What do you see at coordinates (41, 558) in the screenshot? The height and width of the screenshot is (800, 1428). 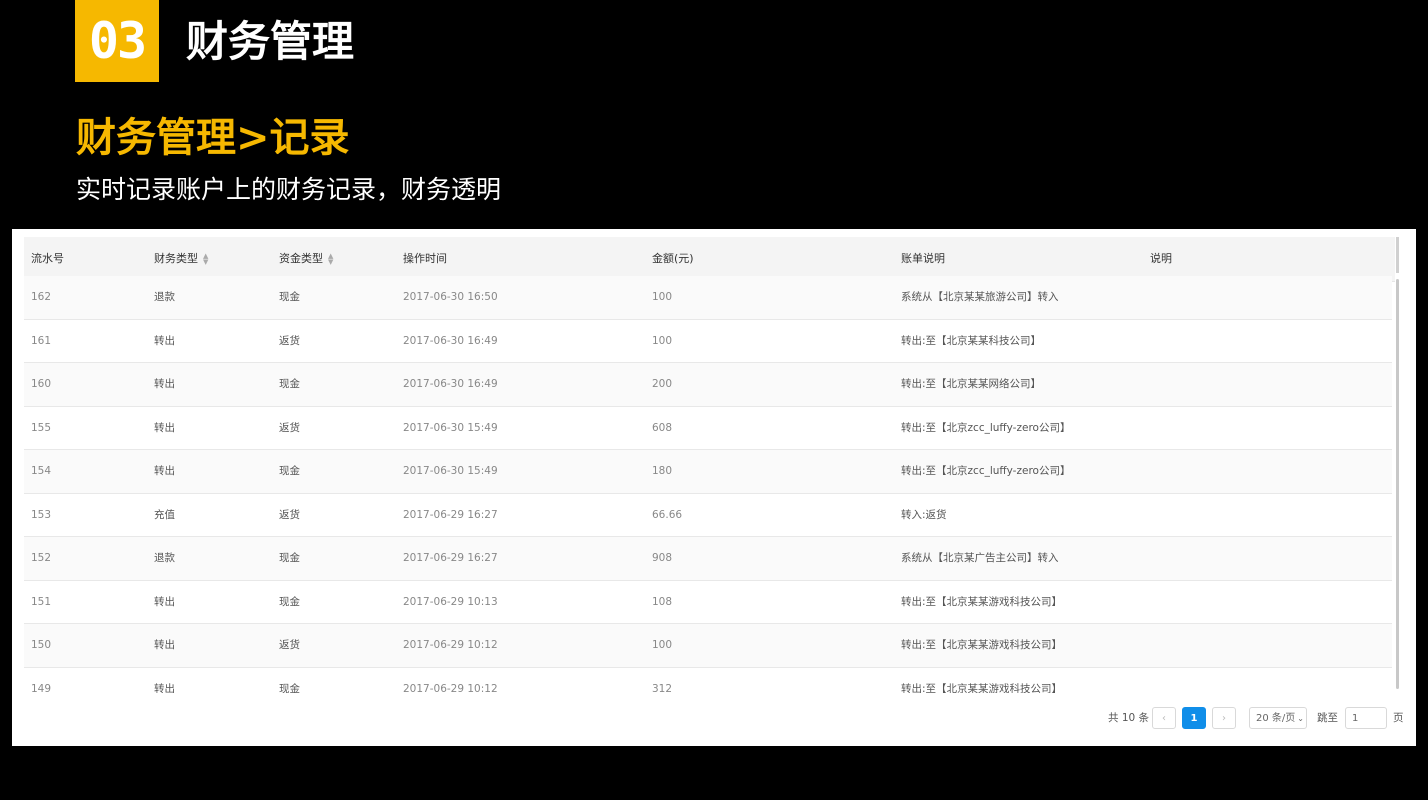 I see `cell-serial-number: 152` at bounding box center [41, 558].